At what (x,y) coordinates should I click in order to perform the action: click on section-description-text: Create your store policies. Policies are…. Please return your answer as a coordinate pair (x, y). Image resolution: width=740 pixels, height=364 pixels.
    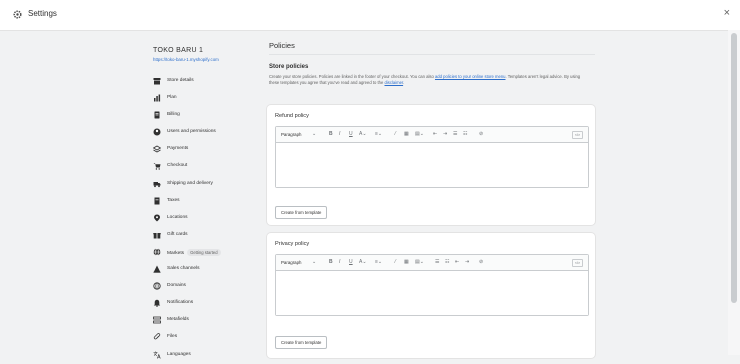
    Looking at the image, I should click on (352, 76).